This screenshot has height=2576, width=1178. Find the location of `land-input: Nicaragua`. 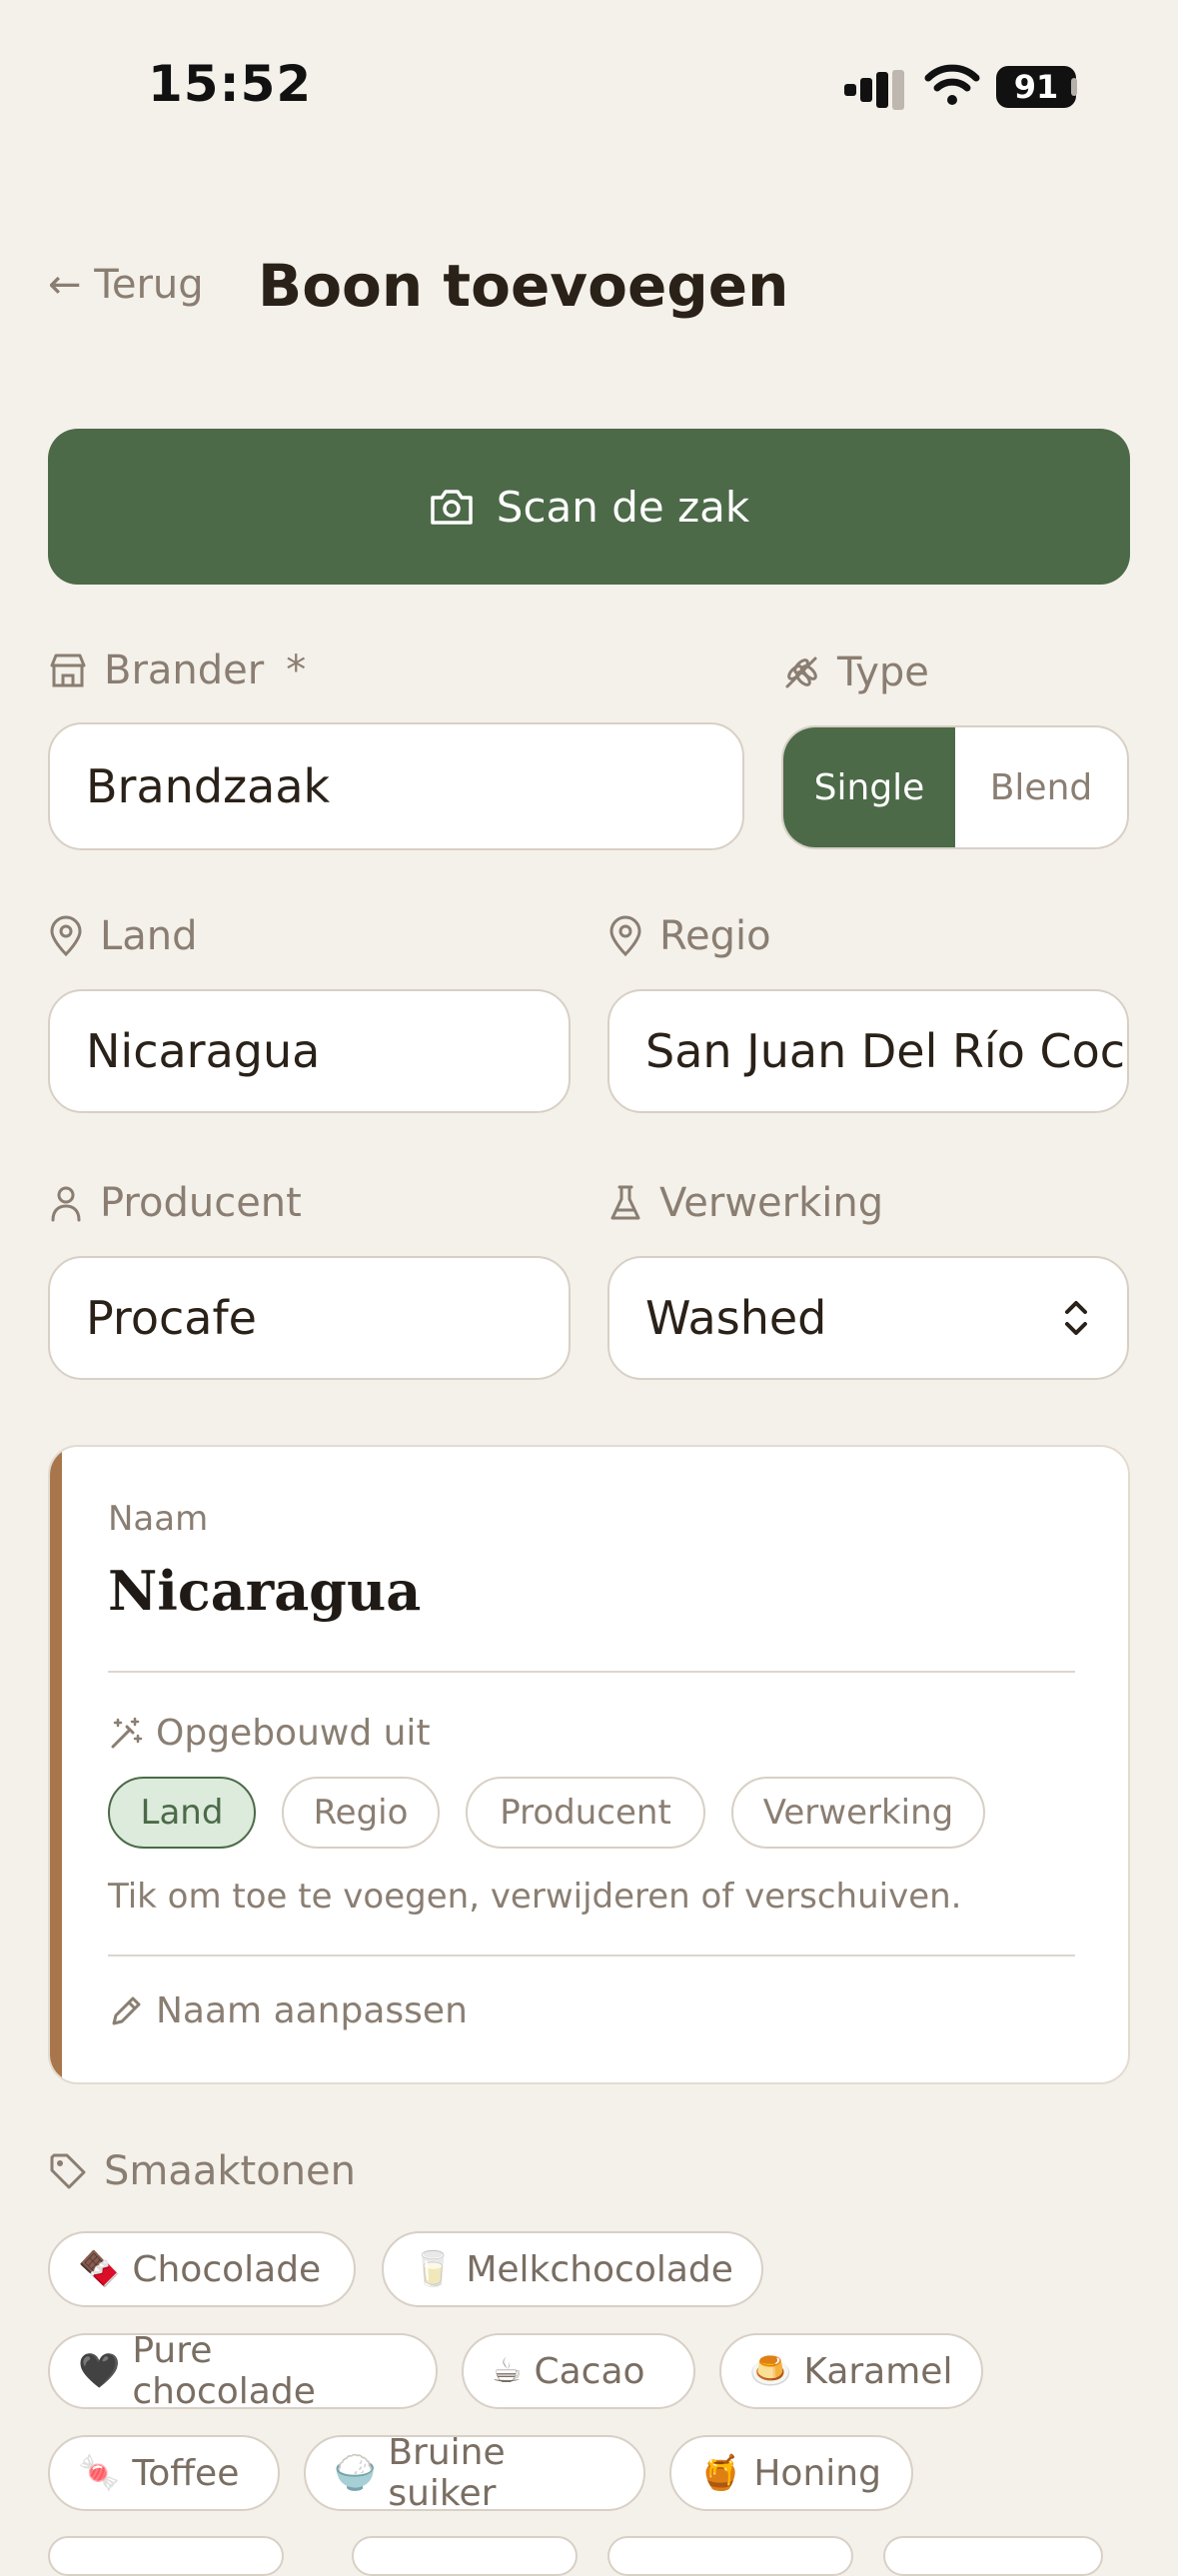

land-input: Nicaragua is located at coordinates (309, 1051).